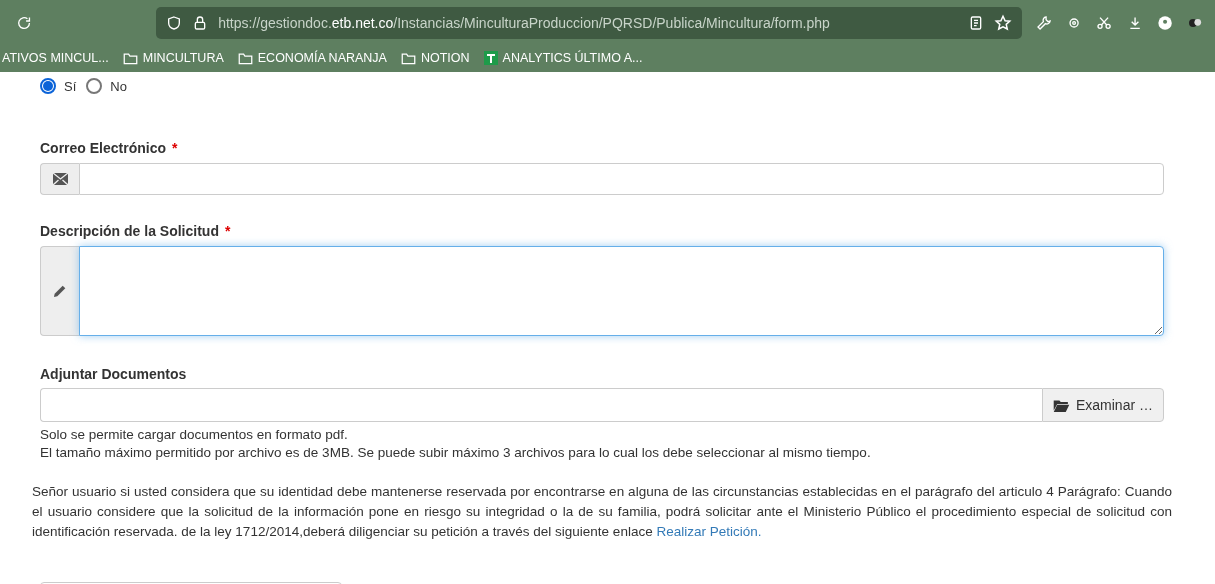 The width and height of the screenshot is (1215, 584). I want to click on notice-paragraph: Señor usuario si usted considera que su identidad debe mantenerse reservada por encontrarse en alguna de las circunstancias establecidas en el parágrafo del articulo 4 Parágrafo: Cuando el usuario considere que la solicitud de la información pone en riesgo su integridad o la de su familia, podrá solicitar ante el Ministerio Público el procedimiento especial de solicitud con identificación reservada. de la ley 1712/2014,deberá diligenciar su petición a través del siguiente enlace Realizar Petición., so click(602, 512).